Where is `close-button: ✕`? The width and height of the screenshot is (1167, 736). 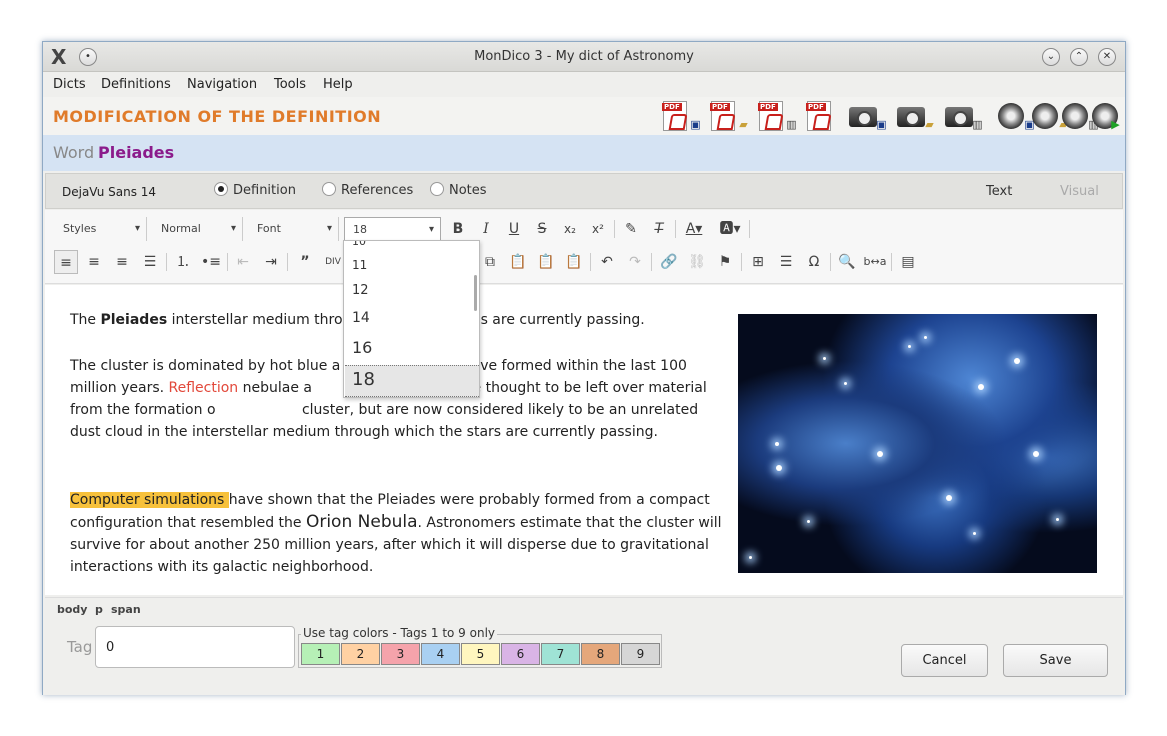
close-button: ✕ is located at coordinates (1107, 57).